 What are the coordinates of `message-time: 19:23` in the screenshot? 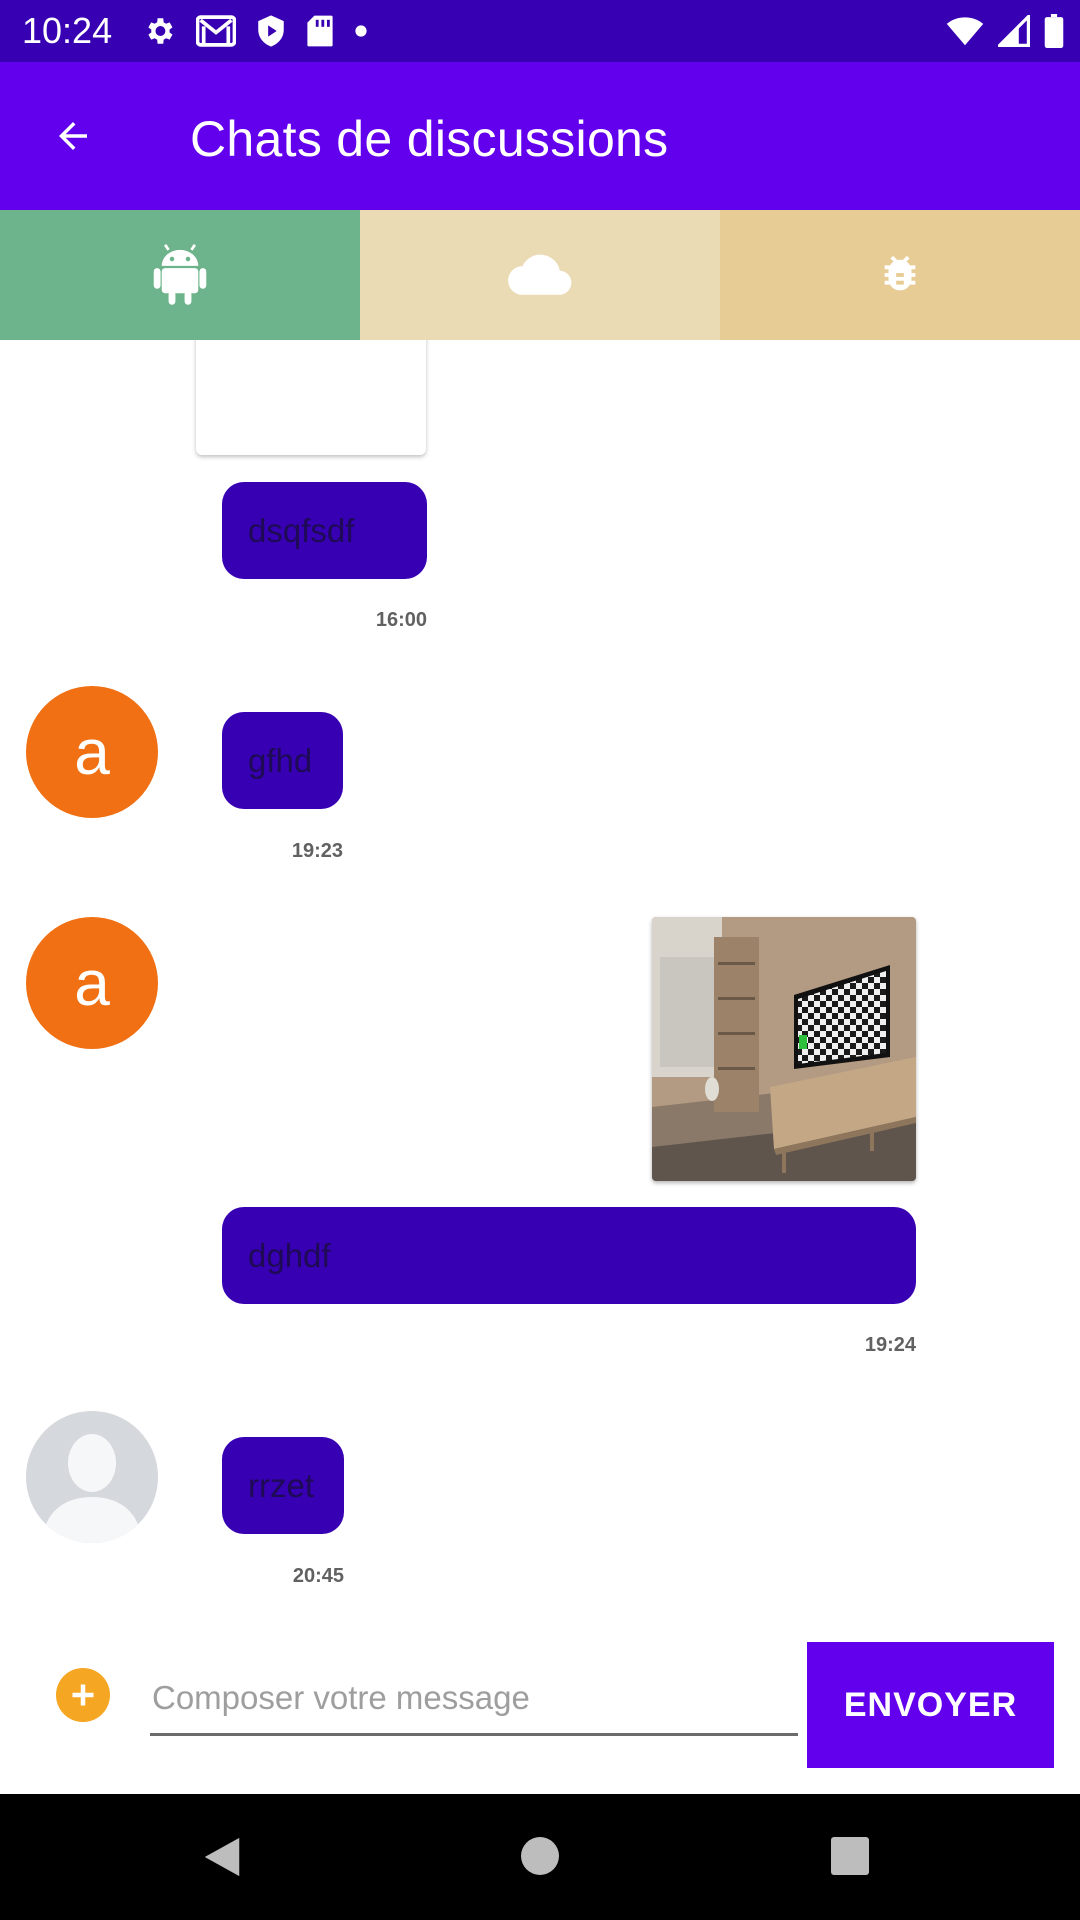 It's located at (317, 851).